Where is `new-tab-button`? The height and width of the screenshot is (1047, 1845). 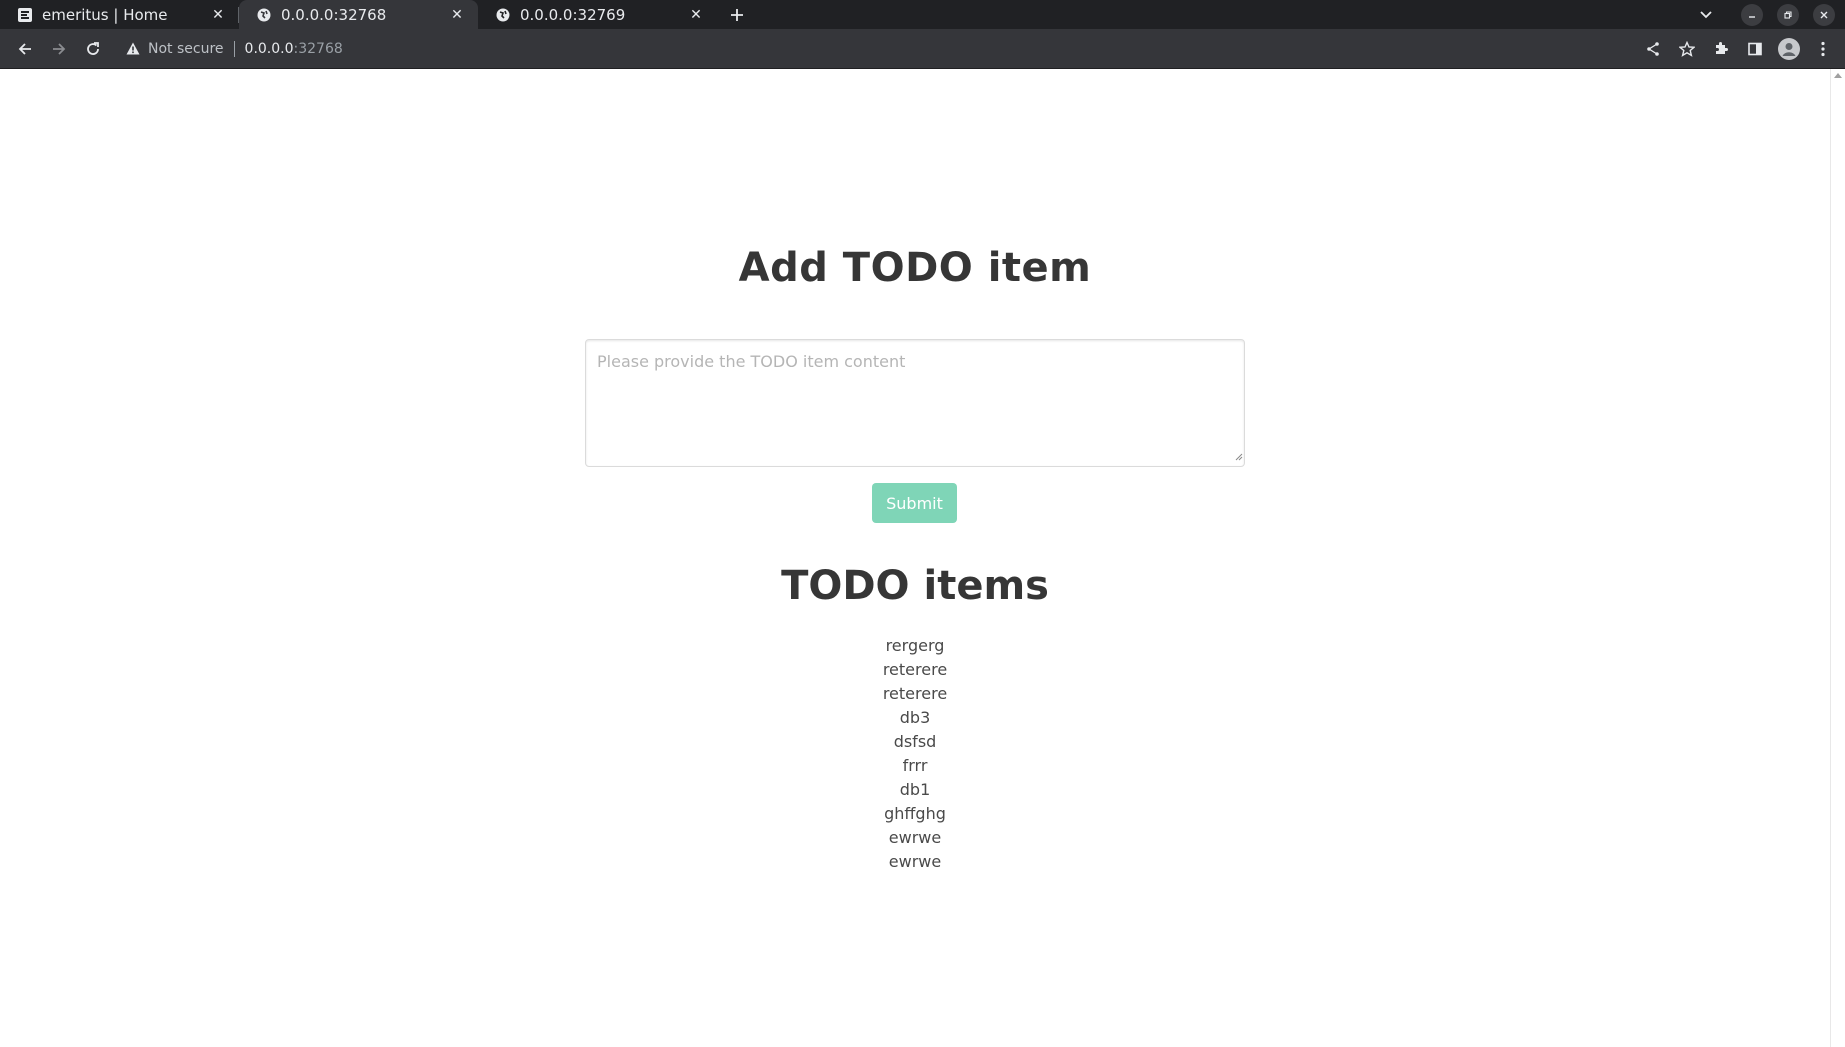
new-tab-button is located at coordinates (737, 14).